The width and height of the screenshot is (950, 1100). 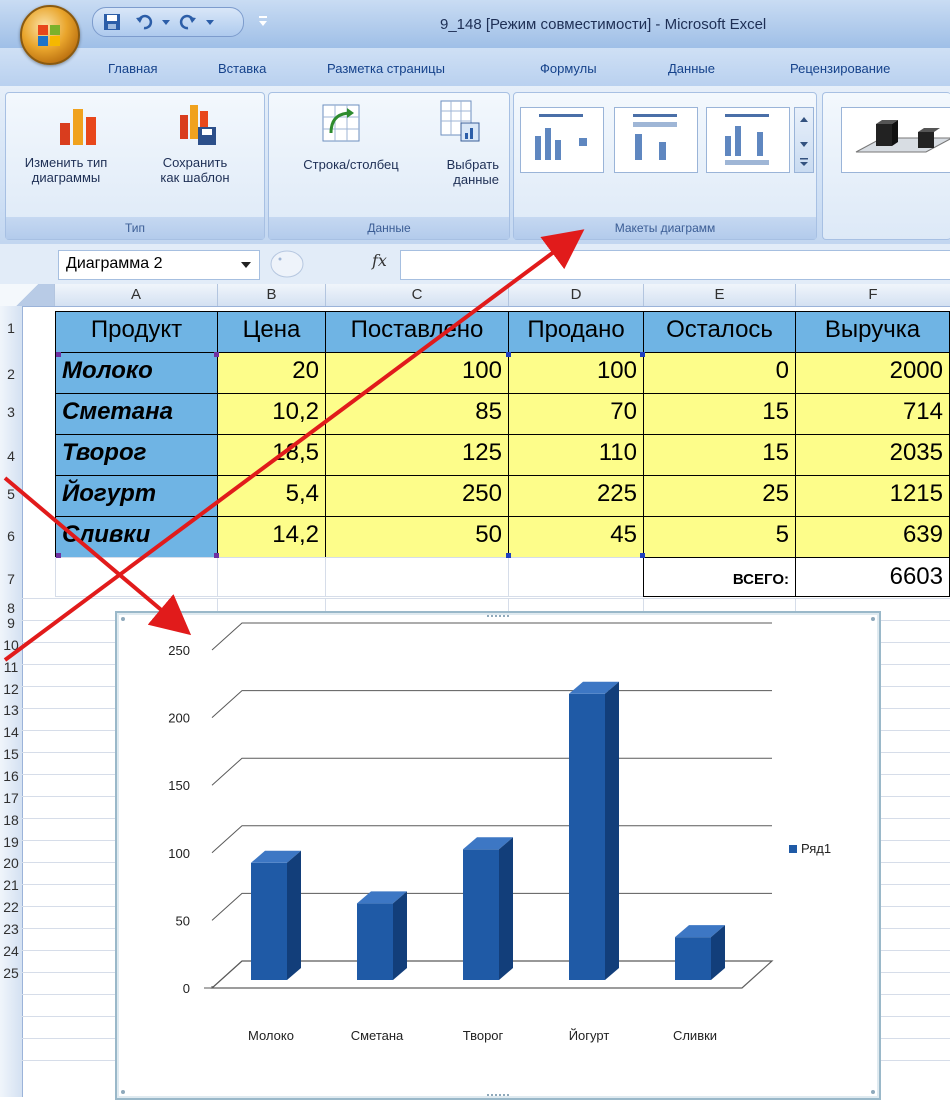 What do you see at coordinates (719, 414) in the screenshot?
I see `cell-e3: 15` at bounding box center [719, 414].